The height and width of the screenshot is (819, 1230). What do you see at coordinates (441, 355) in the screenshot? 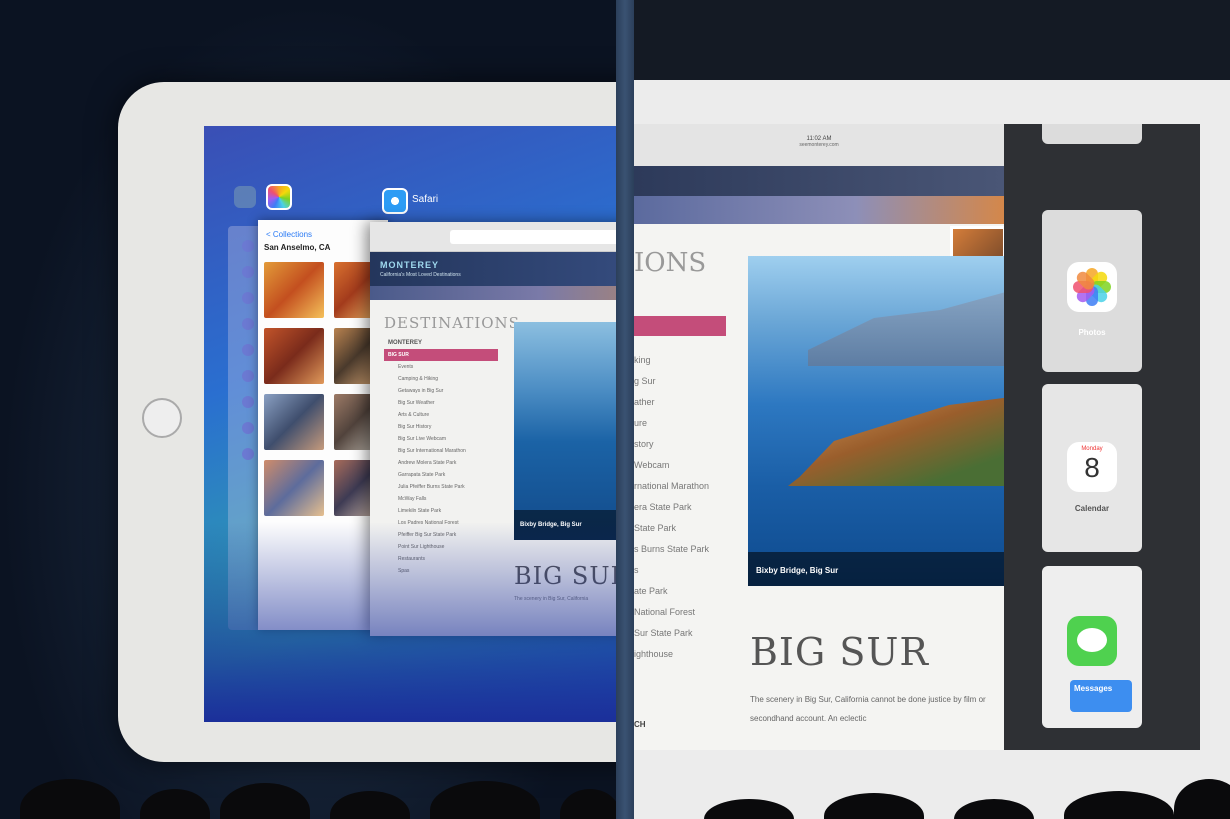
I see `nav-item-active: BIG SUR` at bounding box center [441, 355].